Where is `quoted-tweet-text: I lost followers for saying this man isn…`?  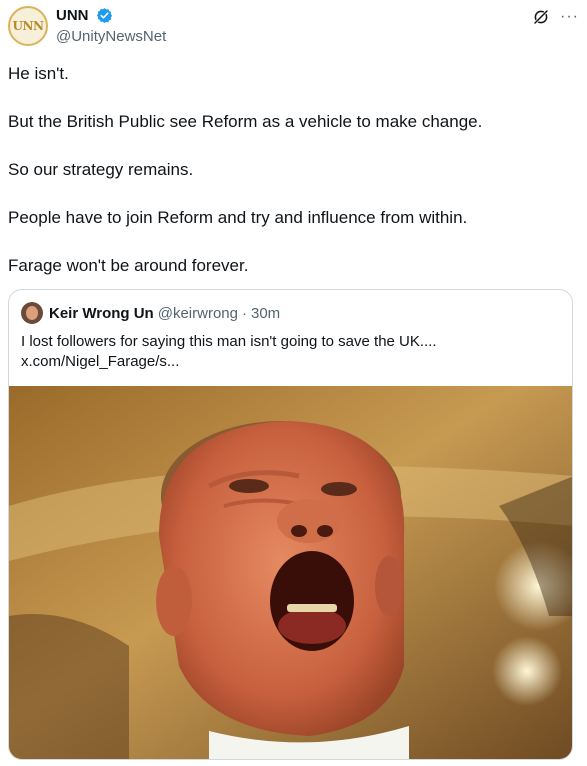
quoted-tweet-text: I lost followers for saying this man isn… is located at coordinates (291, 352).